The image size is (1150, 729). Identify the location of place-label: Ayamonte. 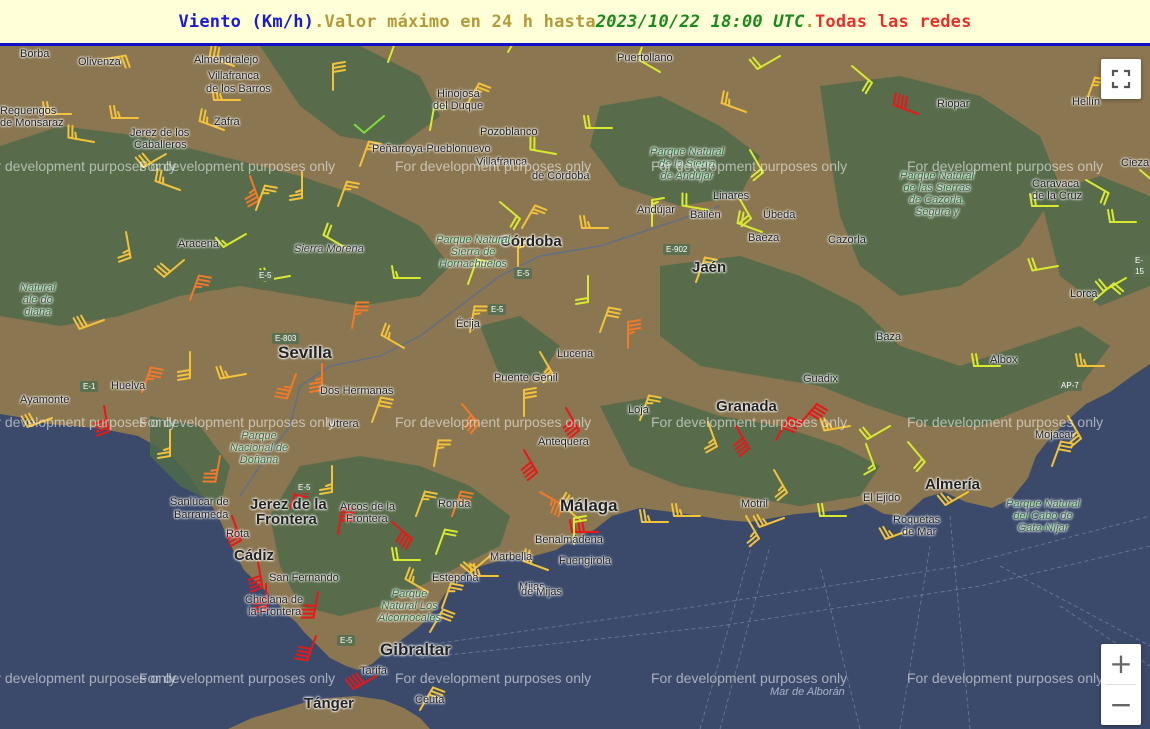
(45, 400).